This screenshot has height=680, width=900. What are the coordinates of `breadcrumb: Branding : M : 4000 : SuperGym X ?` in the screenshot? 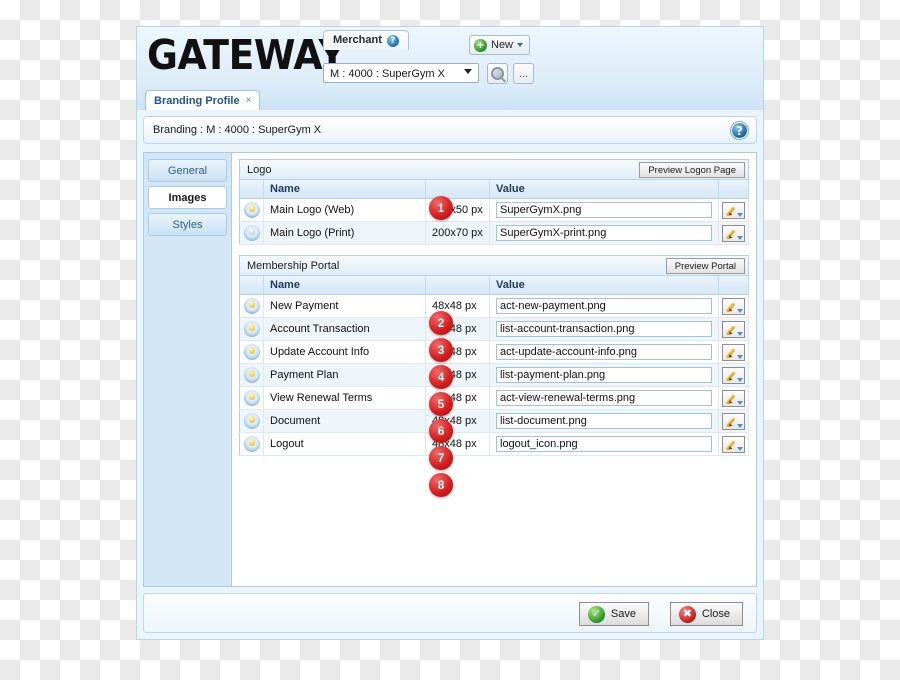 It's located at (450, 130).